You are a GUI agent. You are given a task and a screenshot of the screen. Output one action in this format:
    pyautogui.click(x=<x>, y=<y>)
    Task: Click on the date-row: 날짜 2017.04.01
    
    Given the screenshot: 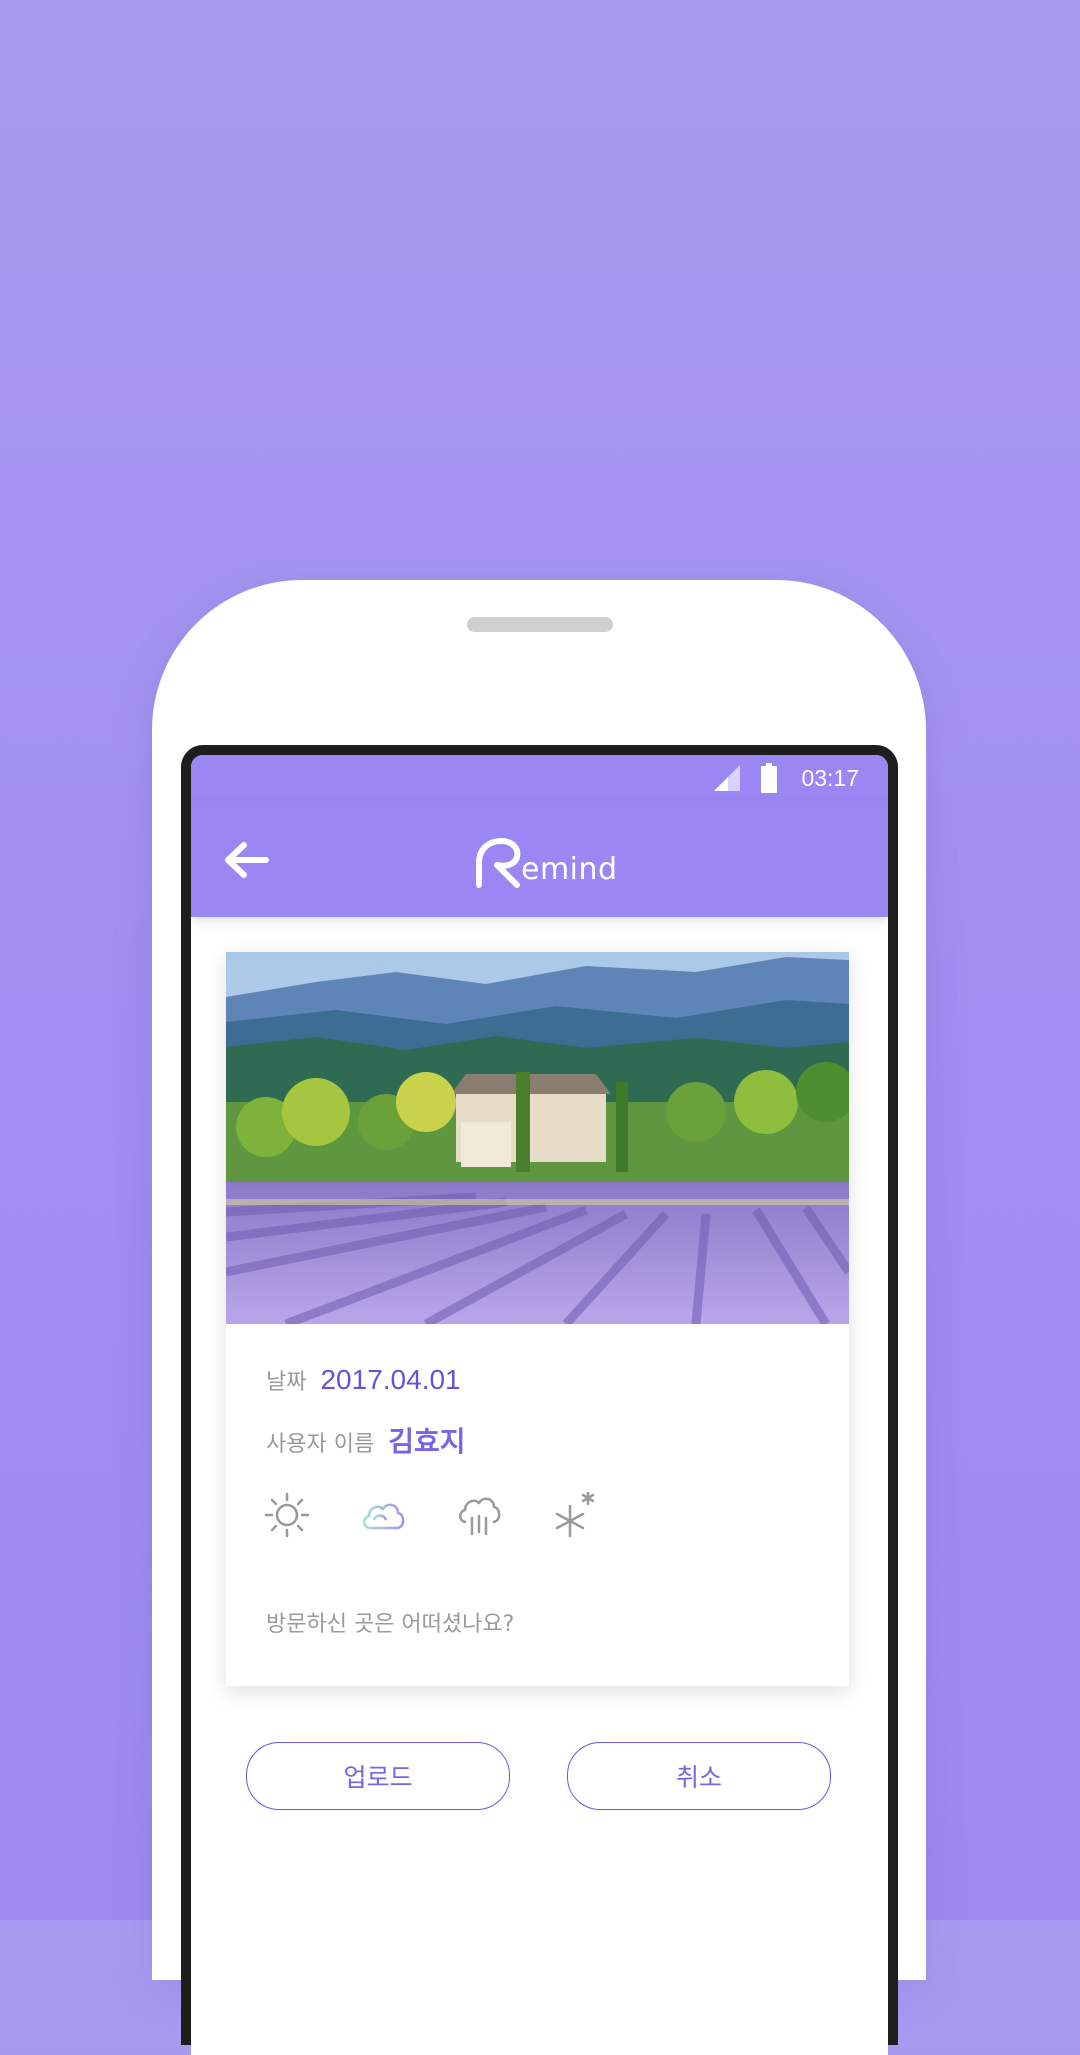 What is the action you would take?
    pyautogui.click(x=363, y=1380)
    